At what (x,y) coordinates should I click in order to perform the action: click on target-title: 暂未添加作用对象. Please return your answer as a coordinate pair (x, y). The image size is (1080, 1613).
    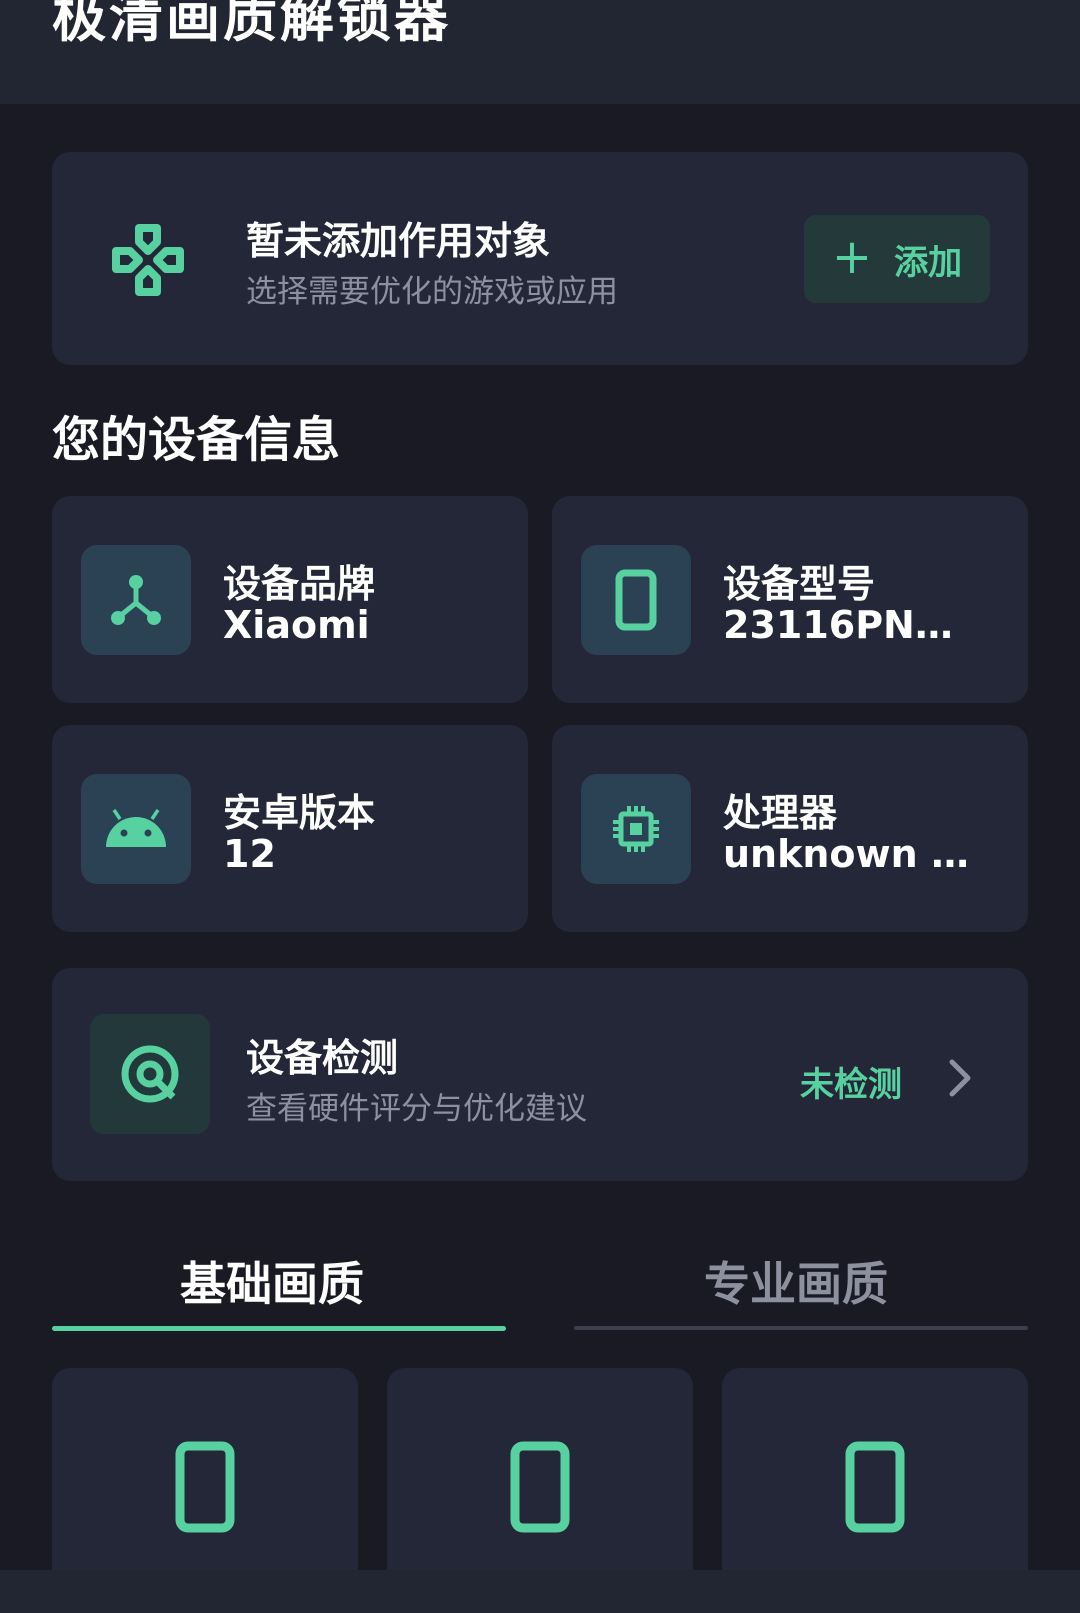
    Looking at the image, I should click on (398, 241).